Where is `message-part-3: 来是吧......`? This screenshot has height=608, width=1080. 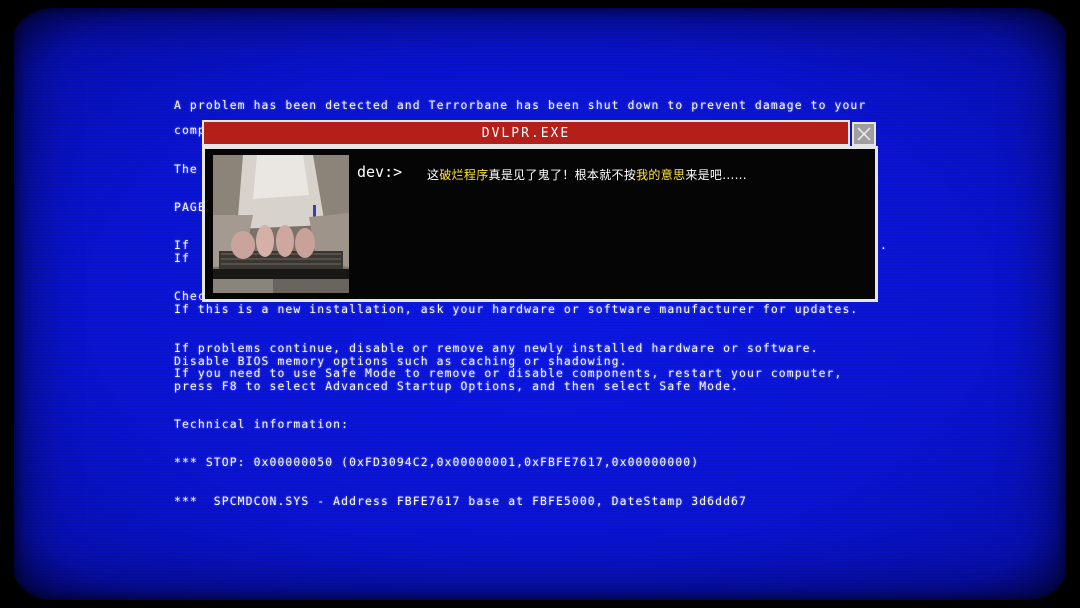 message-part-3: 来是吧...... is located at coordinates (716, 175).